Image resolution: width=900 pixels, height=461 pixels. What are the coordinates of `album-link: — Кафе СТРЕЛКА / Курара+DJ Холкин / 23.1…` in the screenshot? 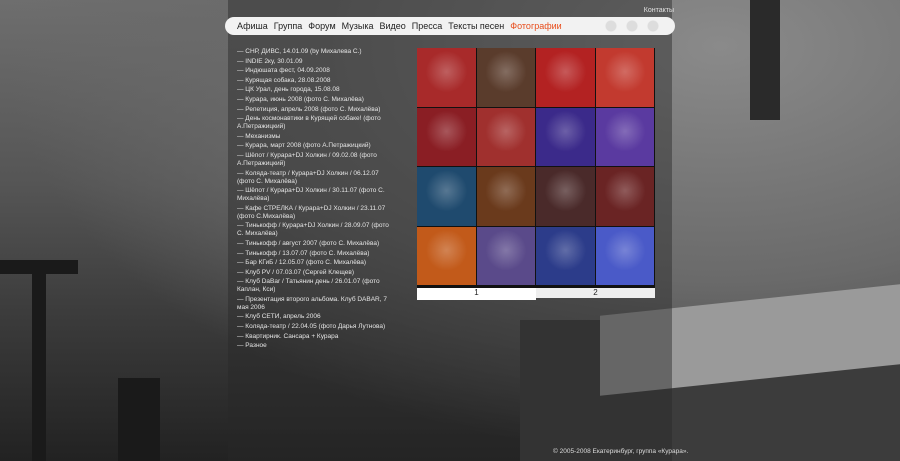 It's located at (317, 213).